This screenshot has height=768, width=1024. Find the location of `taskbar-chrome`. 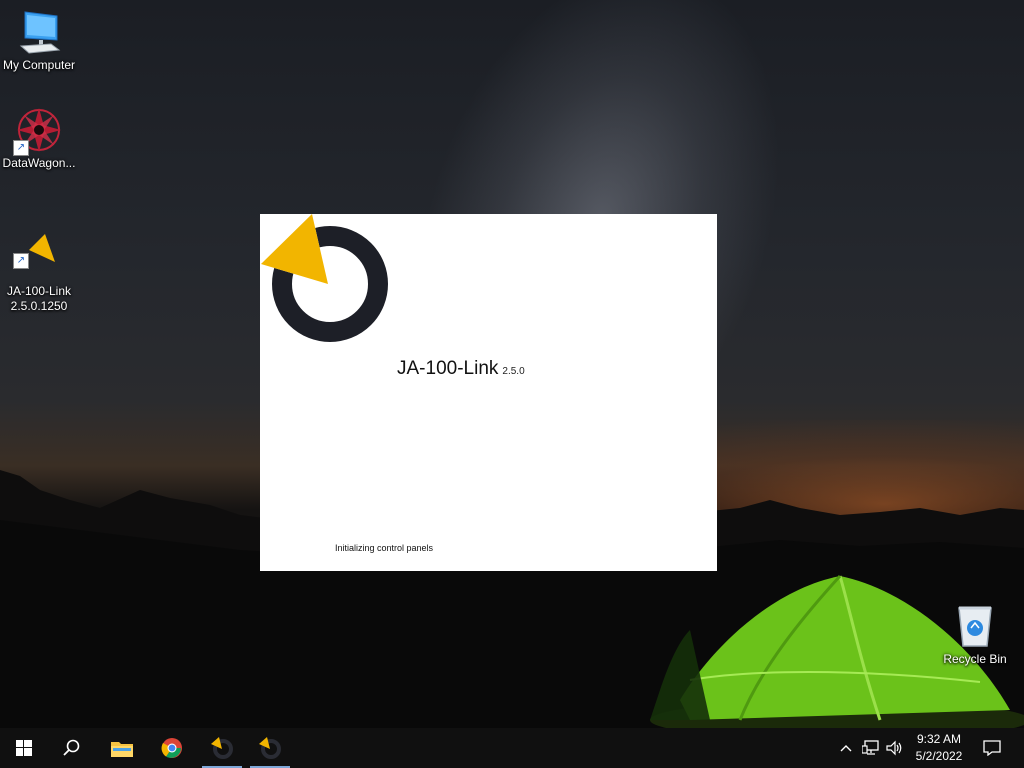

taskbar-chrome is located at coordinates (172, 748).